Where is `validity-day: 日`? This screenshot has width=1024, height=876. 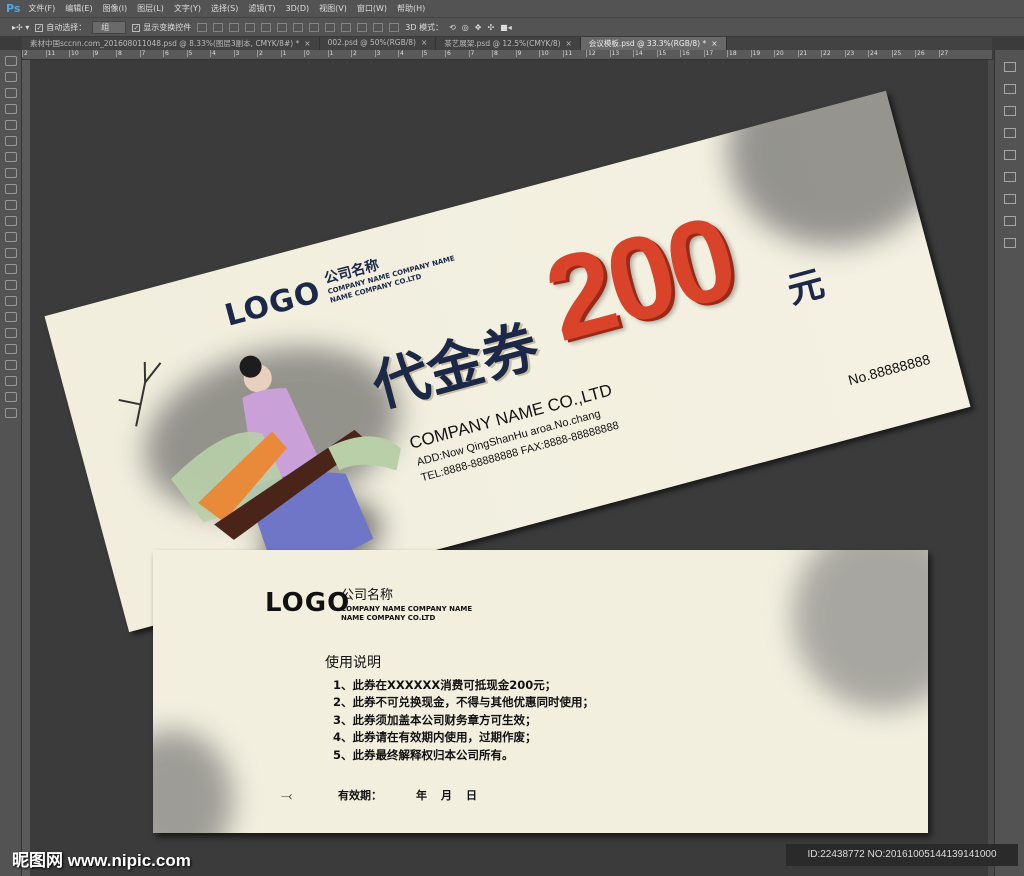 validity-day: 日 is located at coordinates (471, 795).